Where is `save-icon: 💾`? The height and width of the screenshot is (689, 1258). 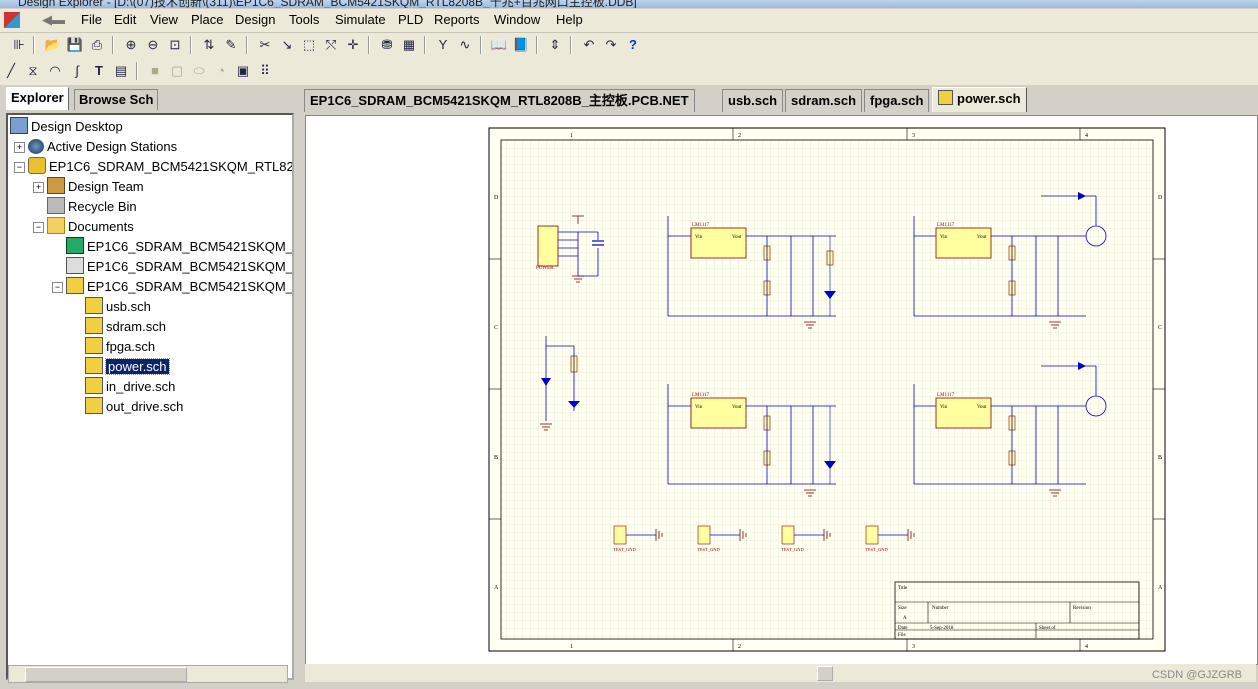 save-icon: 💾 is located at coordinates (75, 45).